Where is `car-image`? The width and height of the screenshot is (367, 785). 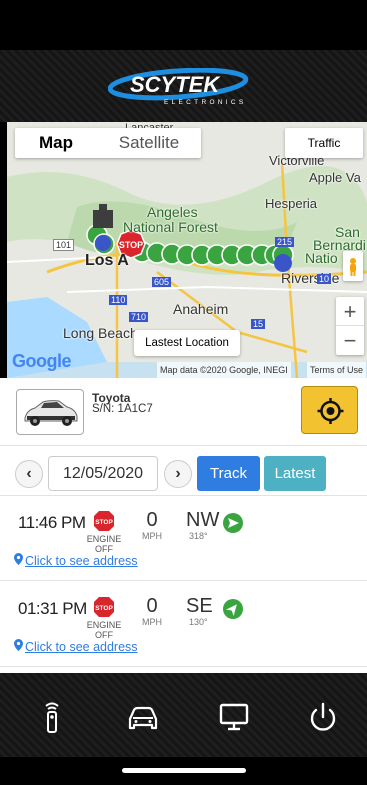
car-image is located at coordinates (51, 413).